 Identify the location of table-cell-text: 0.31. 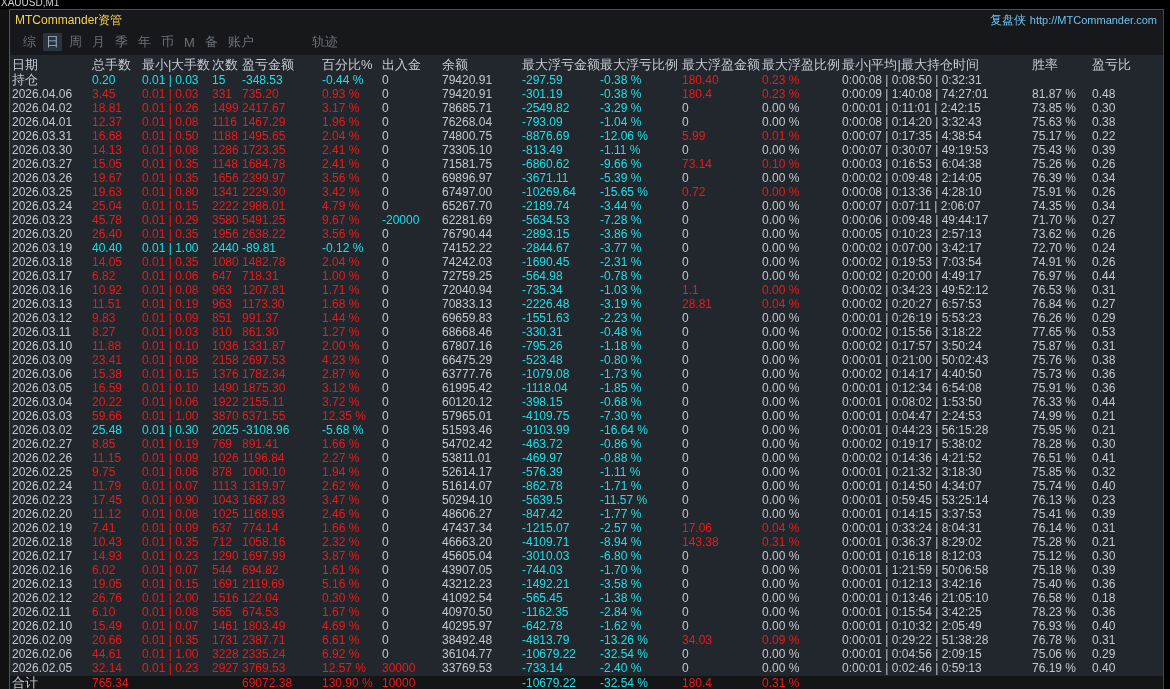
(1104, 640).